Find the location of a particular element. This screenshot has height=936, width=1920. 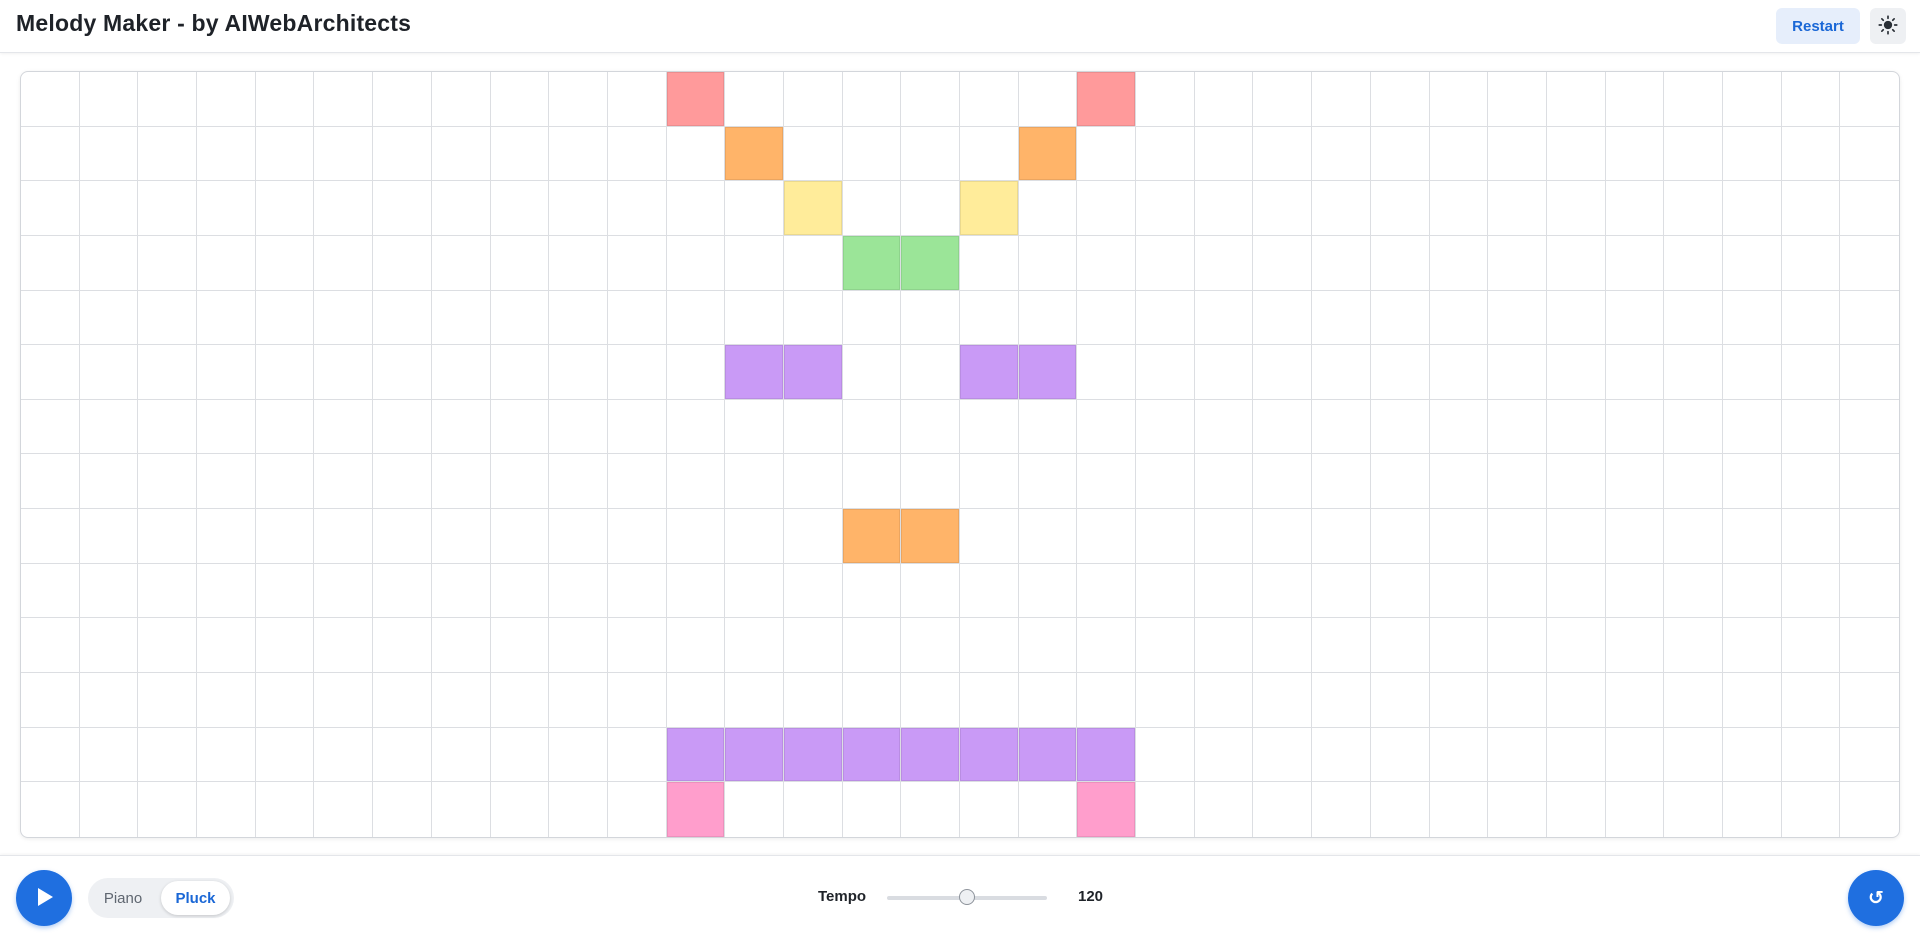

grid-cell-active is located at coordinates (696, 99).